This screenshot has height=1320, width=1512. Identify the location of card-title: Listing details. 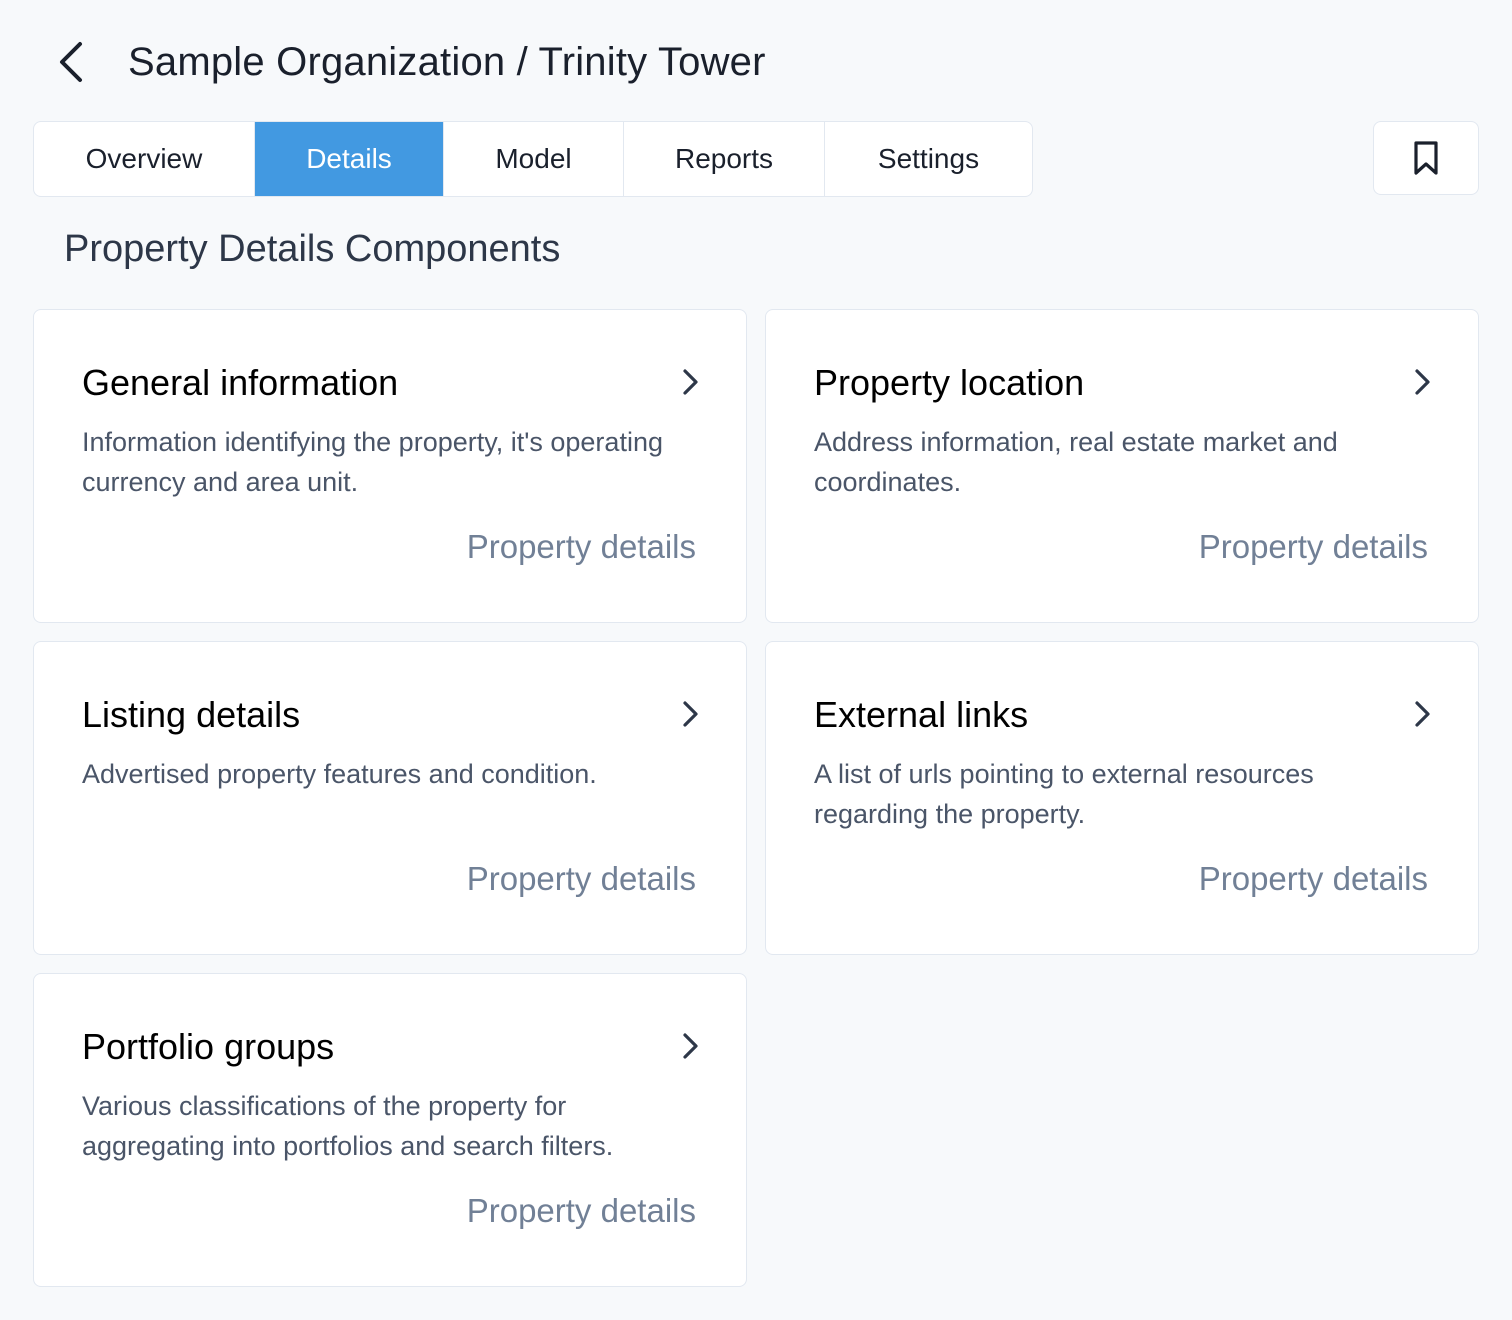
(191, 714).